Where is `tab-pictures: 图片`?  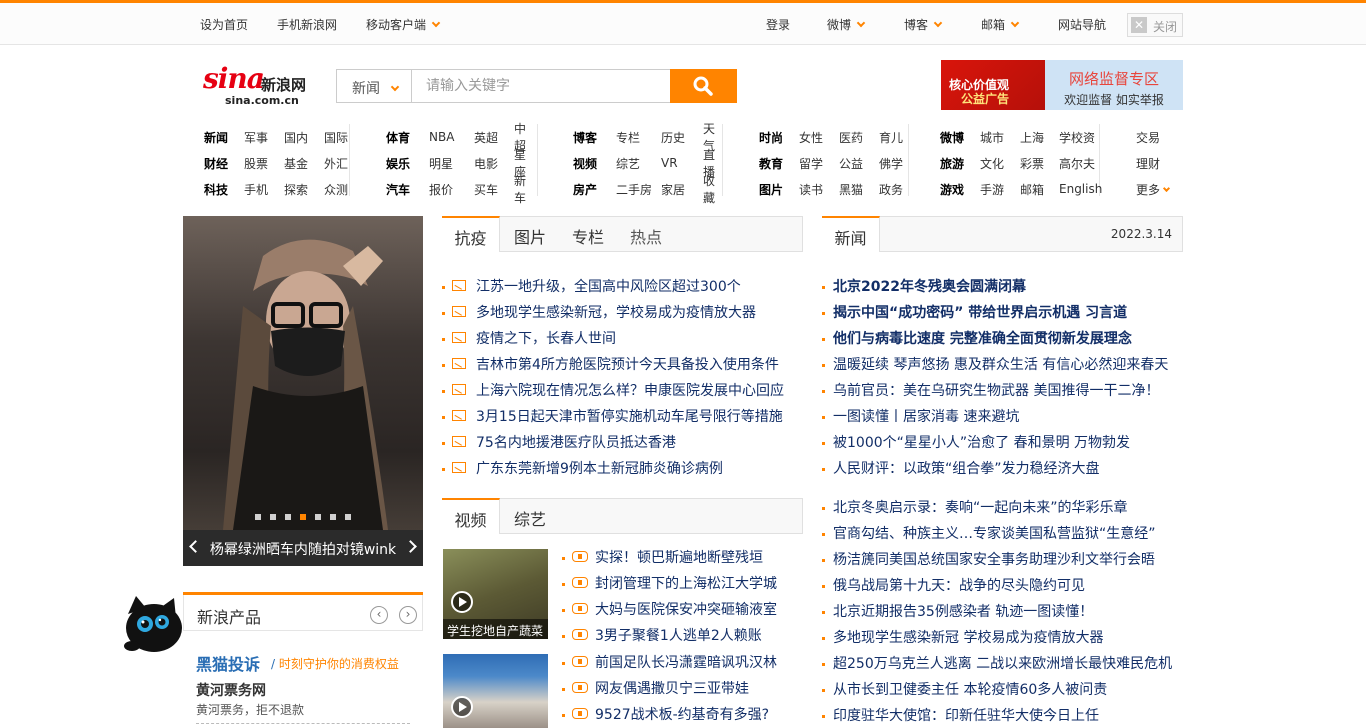
tab-pictures: 图片 is located at coordinates (530, 234).